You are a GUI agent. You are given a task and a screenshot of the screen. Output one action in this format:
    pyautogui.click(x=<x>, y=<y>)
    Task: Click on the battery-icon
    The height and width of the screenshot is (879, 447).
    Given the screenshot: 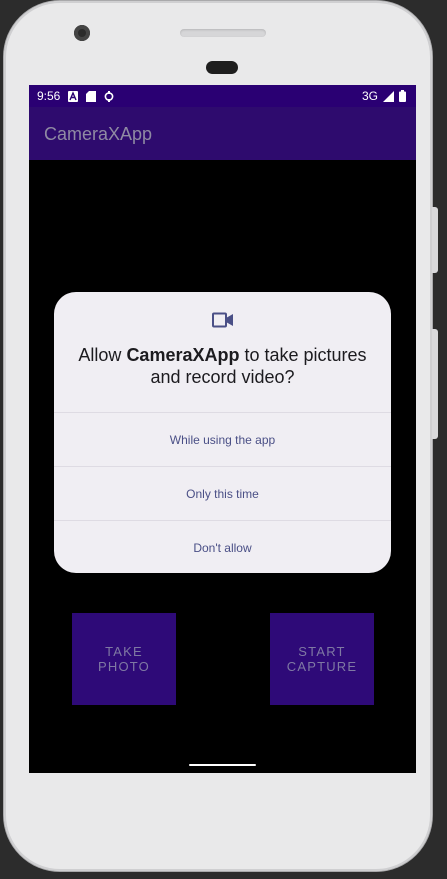 What is the action you would take?
    pyautogui.click(x=402, y=96)
    